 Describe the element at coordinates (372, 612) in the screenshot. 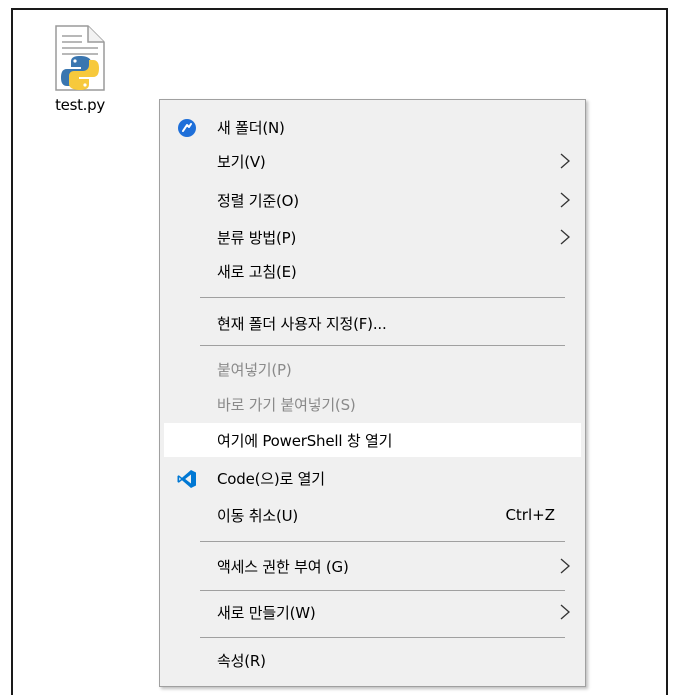

I see `menu-item-new: 새로 만들기(W)` at that location.